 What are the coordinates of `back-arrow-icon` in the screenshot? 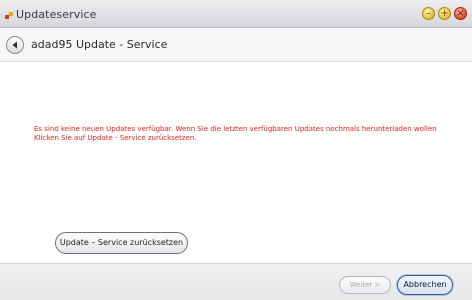 It's located at (14, 45).